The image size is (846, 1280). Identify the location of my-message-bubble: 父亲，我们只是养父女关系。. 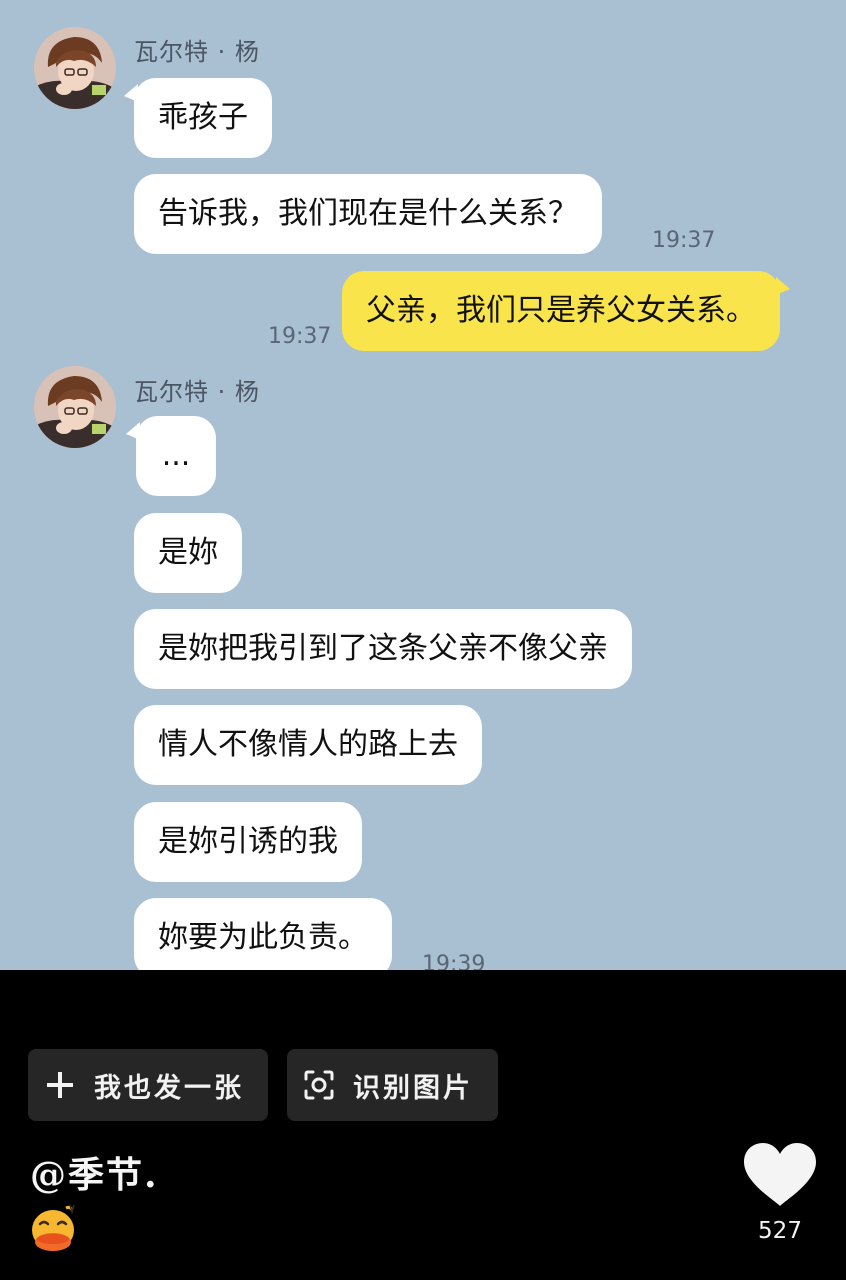
(566, 311).